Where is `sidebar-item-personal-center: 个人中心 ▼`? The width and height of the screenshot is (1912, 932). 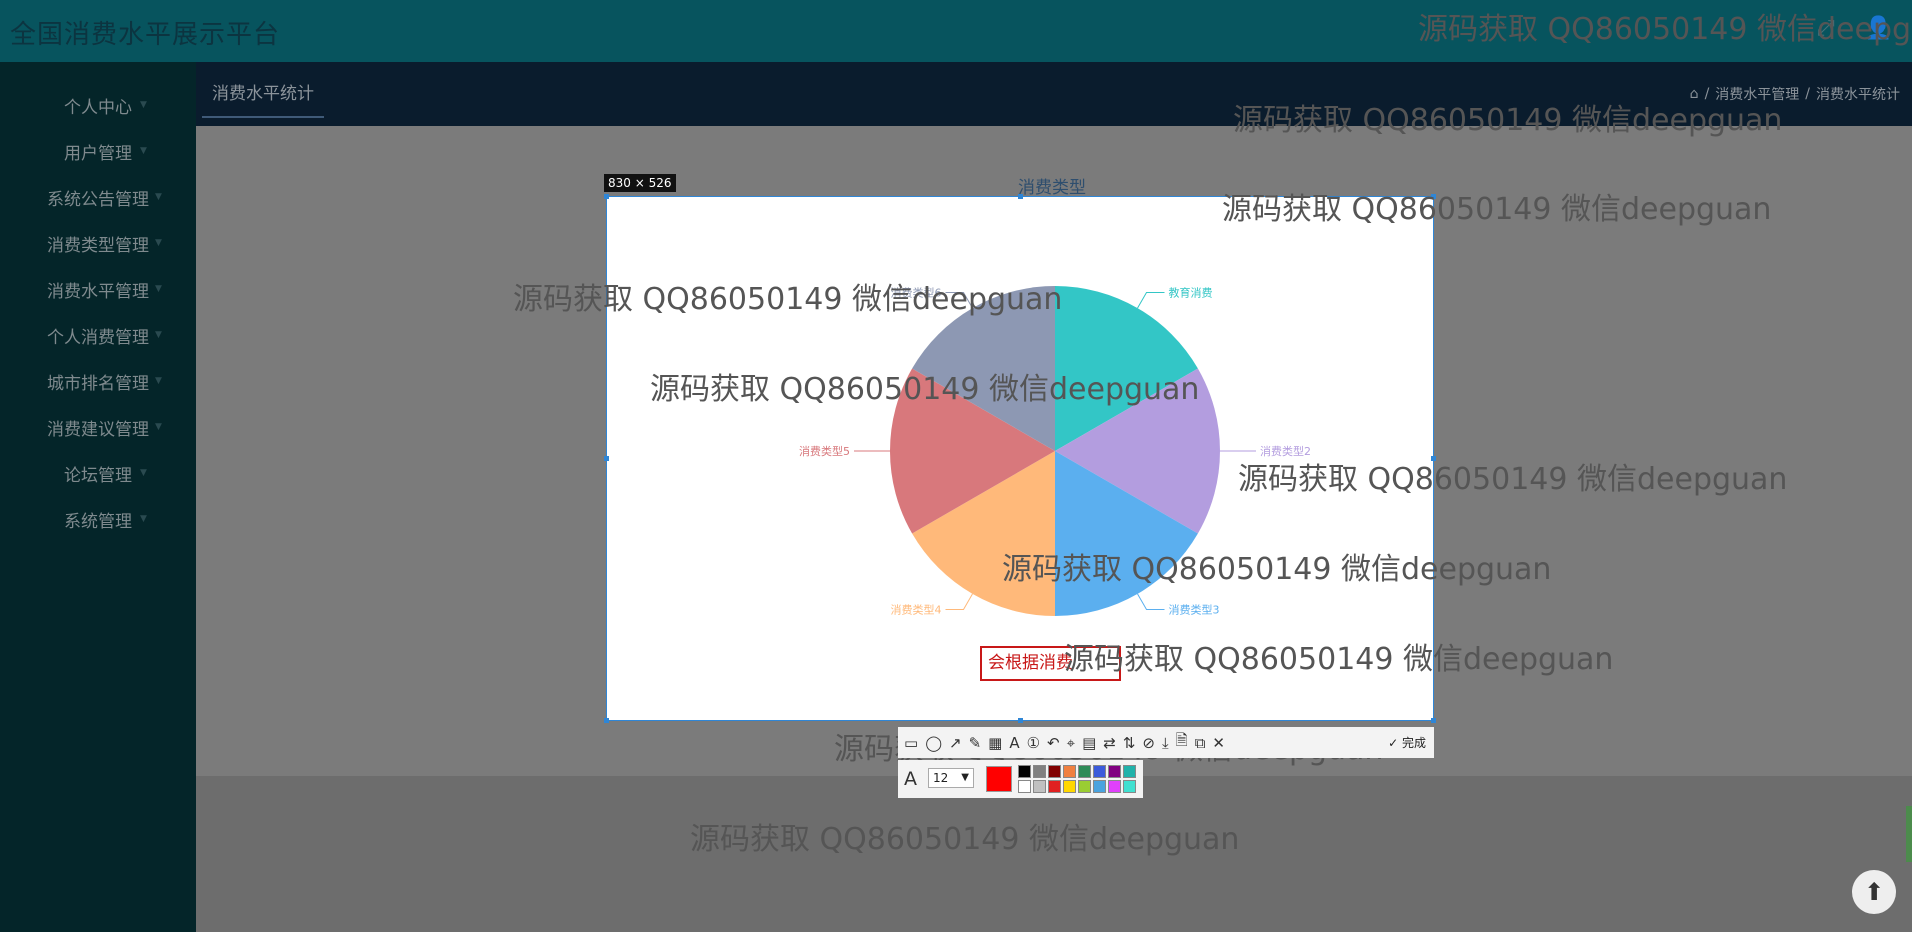 sidebar-item-personal-center: 个人中心 ▼ is located at coordinates (98, 105).